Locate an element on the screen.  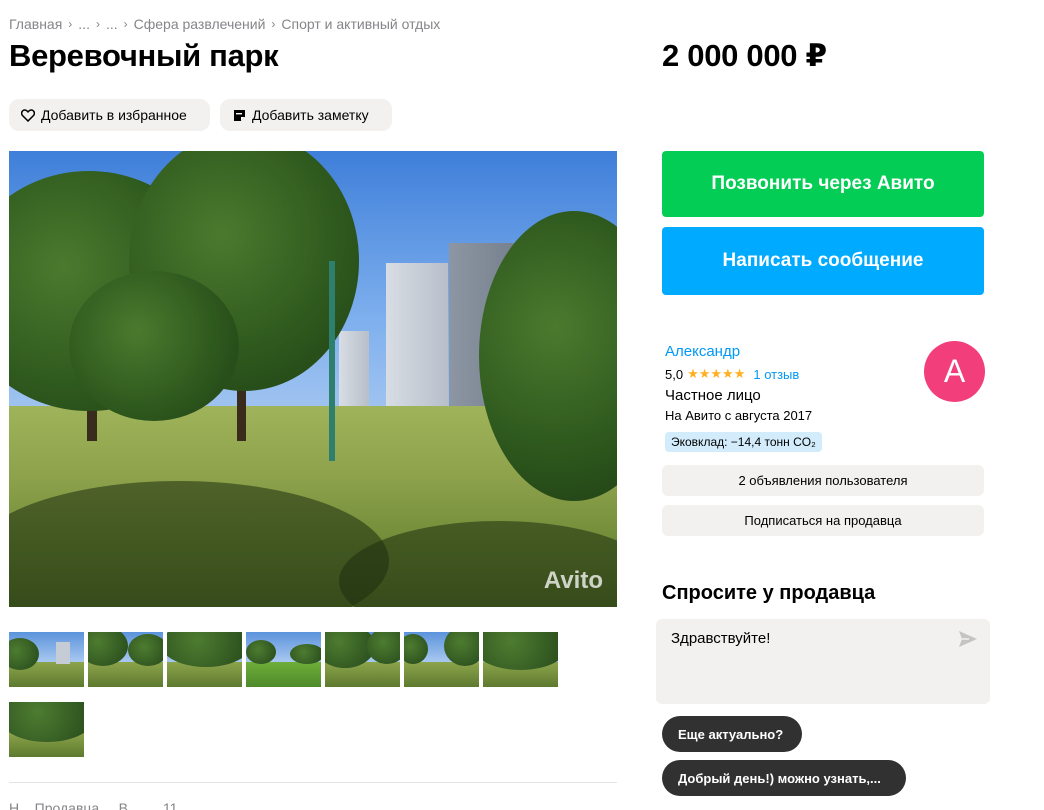
eco-contribution-badge: Эковклад: −14,4 тонн CO₂ is located at coordinates (743, 442).